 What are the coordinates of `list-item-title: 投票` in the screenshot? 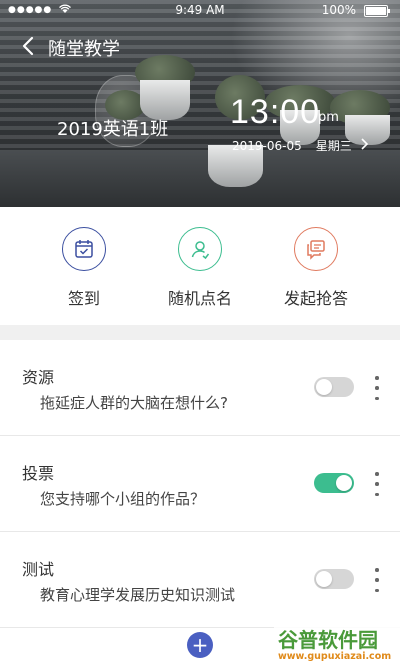 It's located at (38, 473).